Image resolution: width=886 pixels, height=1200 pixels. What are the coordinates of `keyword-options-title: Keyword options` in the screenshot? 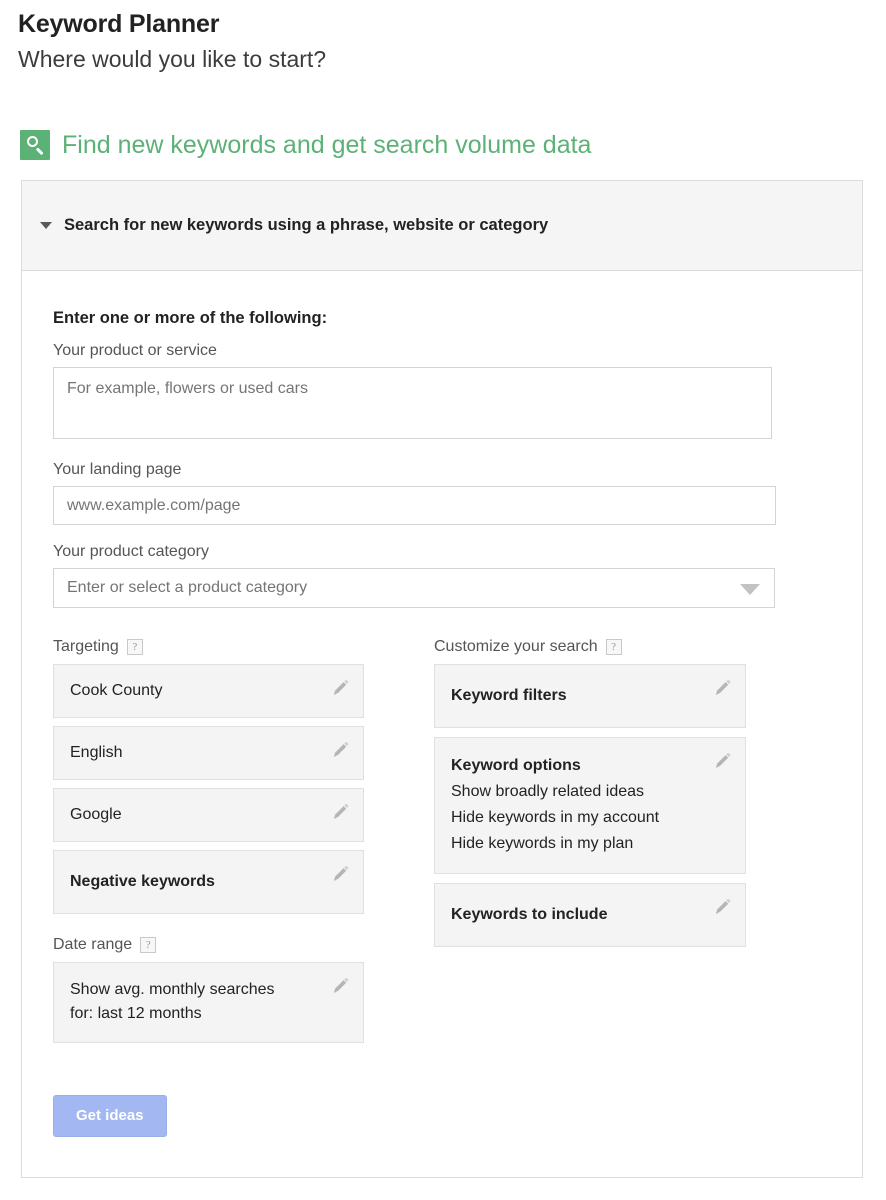 It's located at (516, 765).